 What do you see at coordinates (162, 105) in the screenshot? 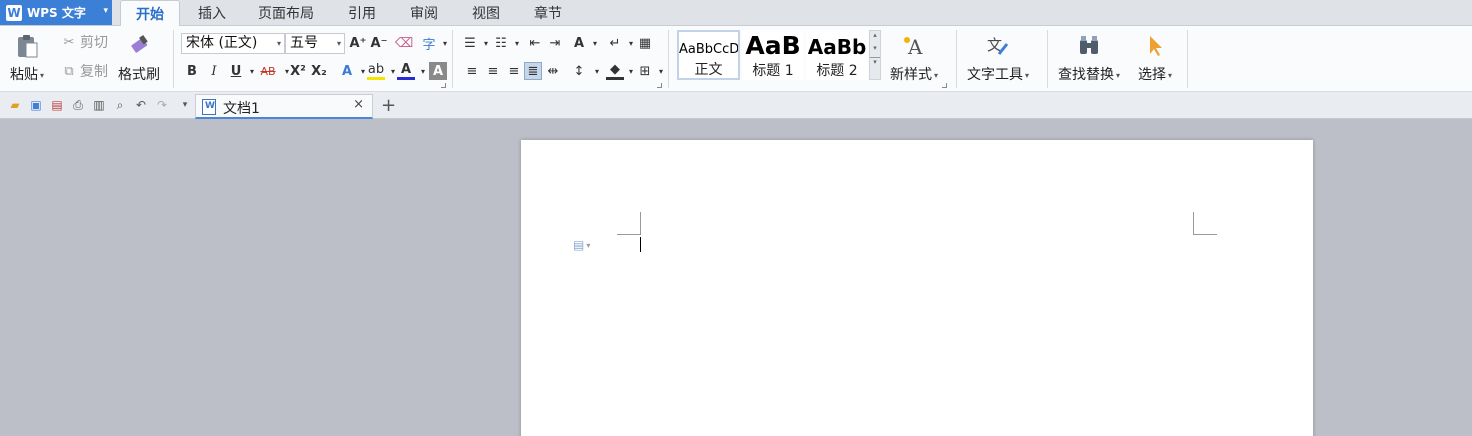
I see `redo-icon: ↷` at bounding box center [162, 105].